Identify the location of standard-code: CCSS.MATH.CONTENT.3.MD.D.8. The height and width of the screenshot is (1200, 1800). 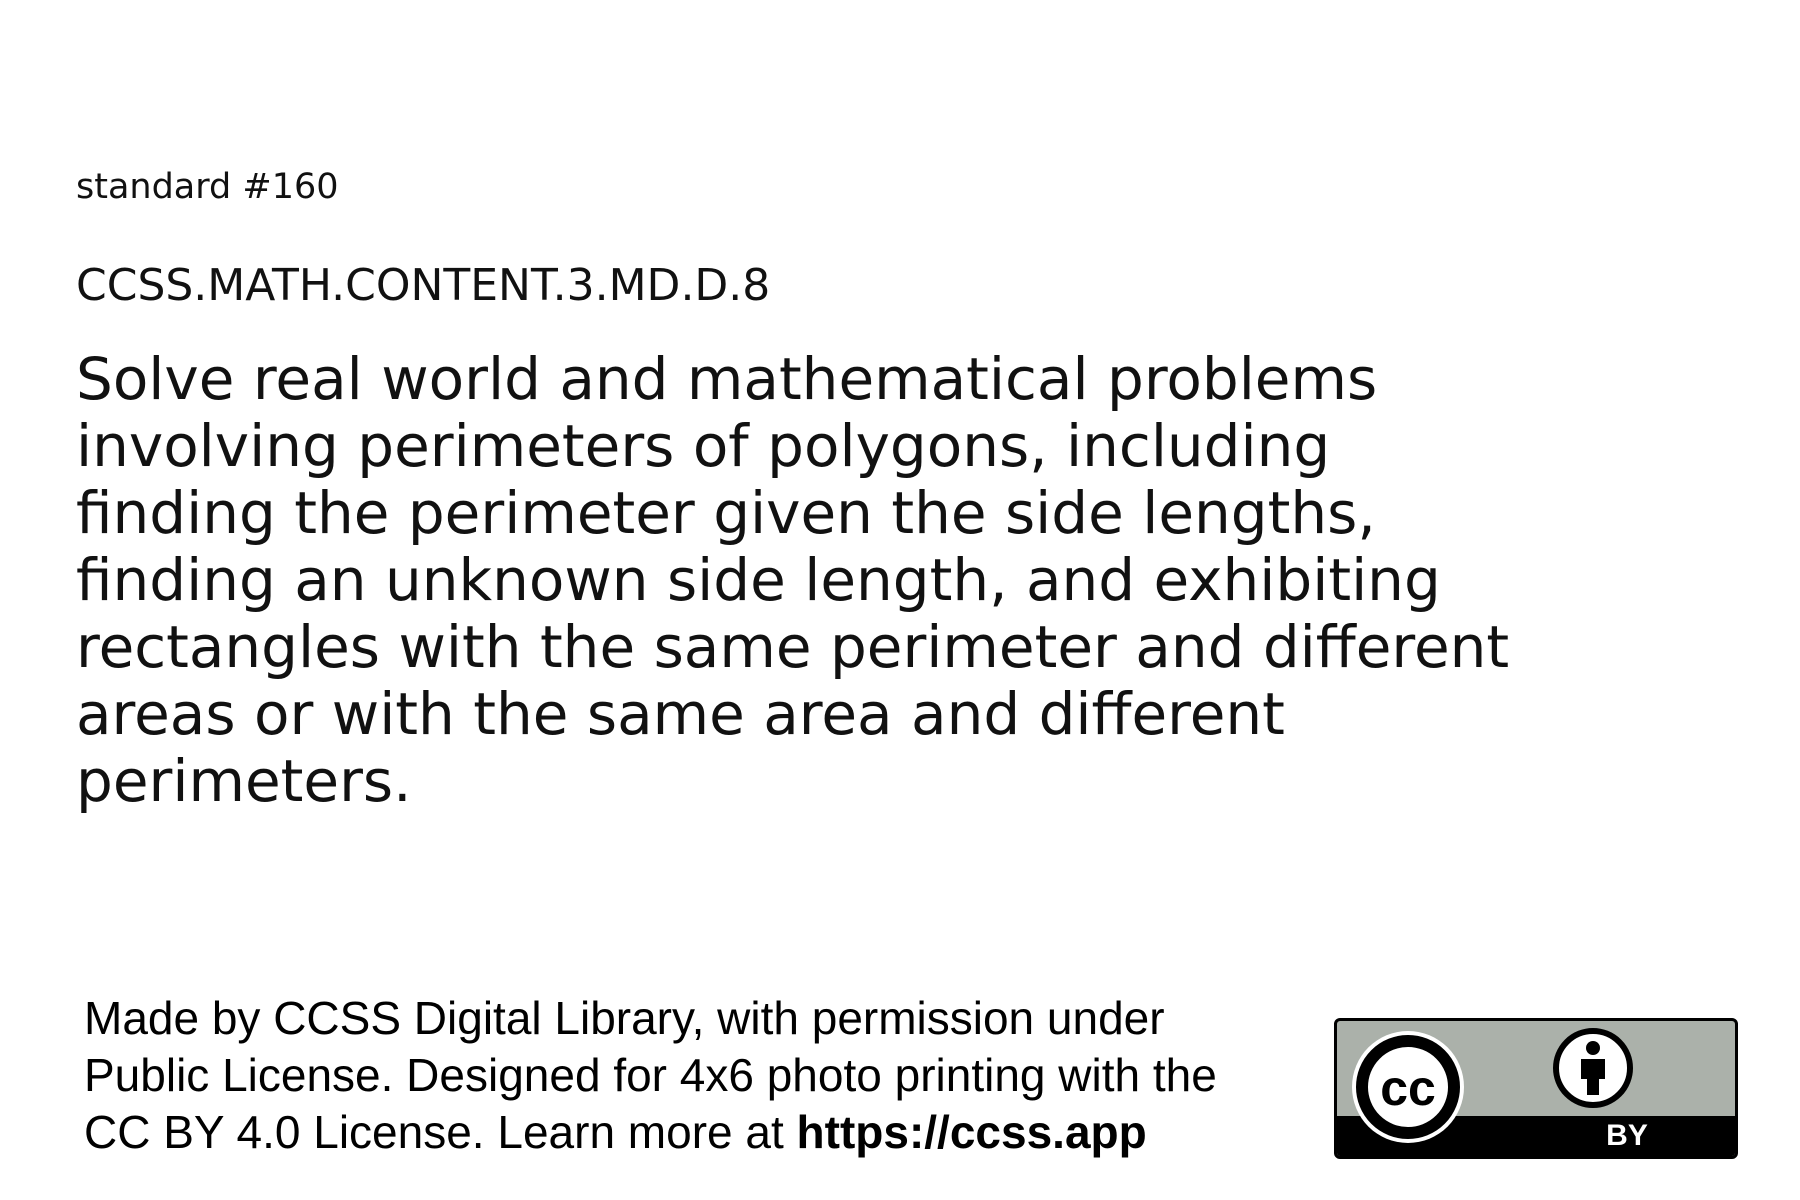
(423, 285).